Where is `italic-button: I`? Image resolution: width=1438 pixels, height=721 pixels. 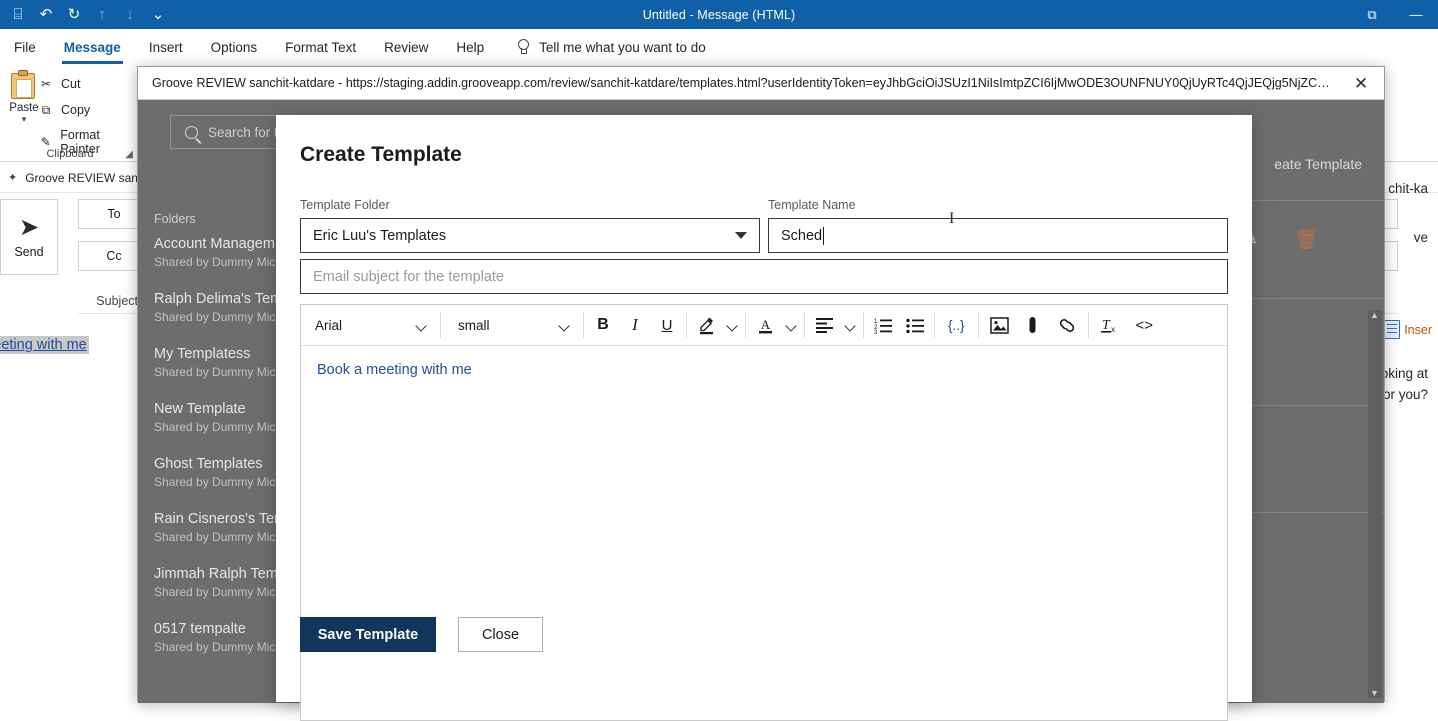 italic-button: I is located at coordinates (635, 325).